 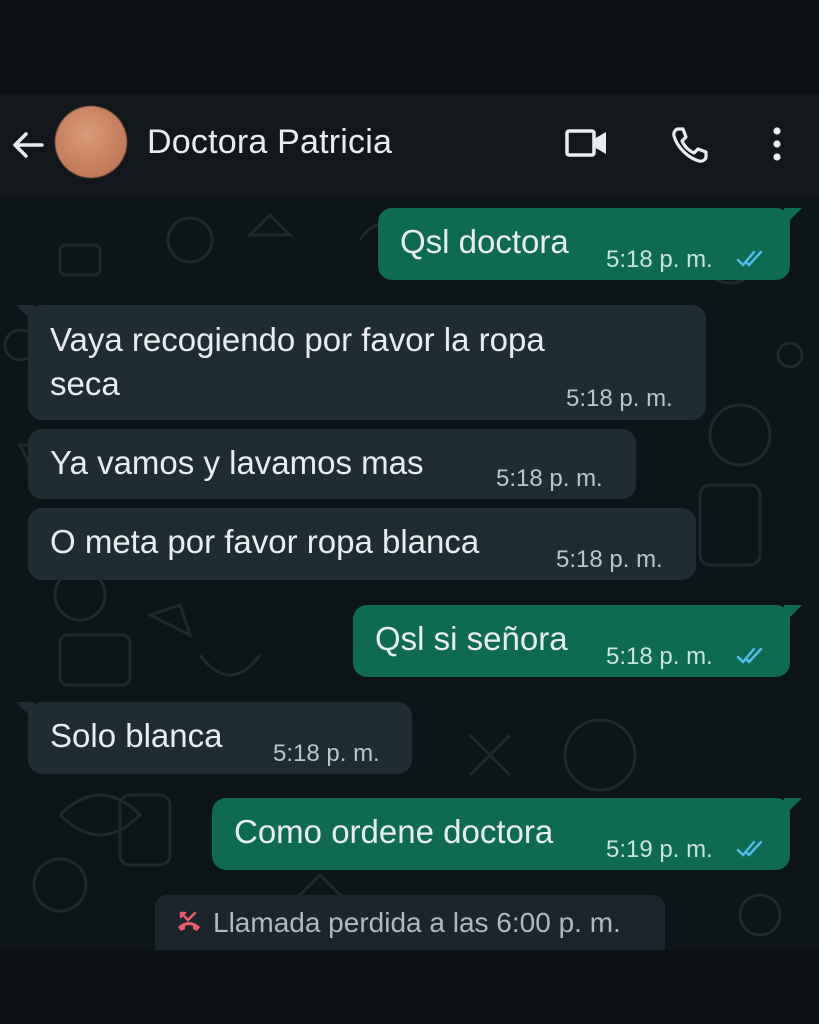 I want to click on message-text: Qsl doctora, so click(x=484, y=241).